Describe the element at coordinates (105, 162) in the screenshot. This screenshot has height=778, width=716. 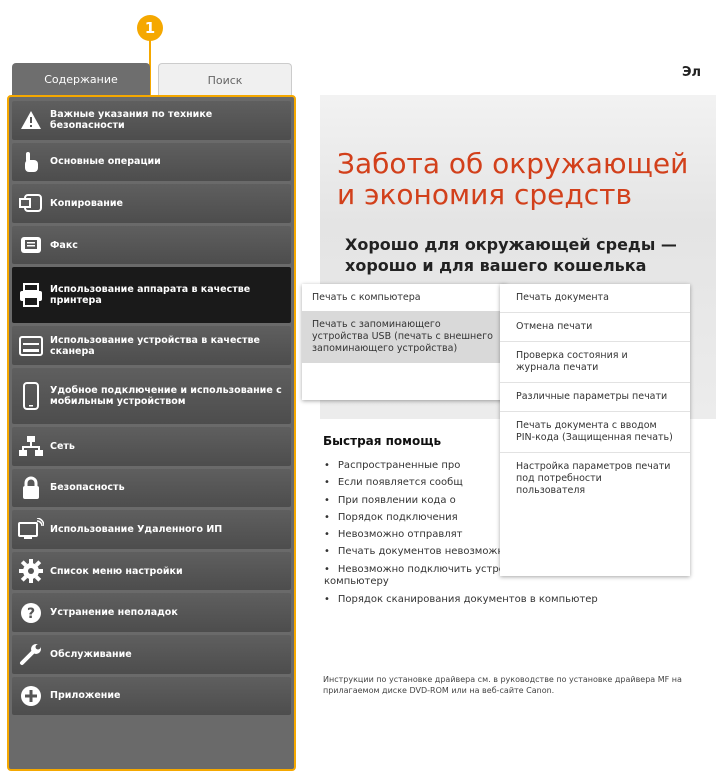
I see `sidebar-item-label: Основные операции` at that location.